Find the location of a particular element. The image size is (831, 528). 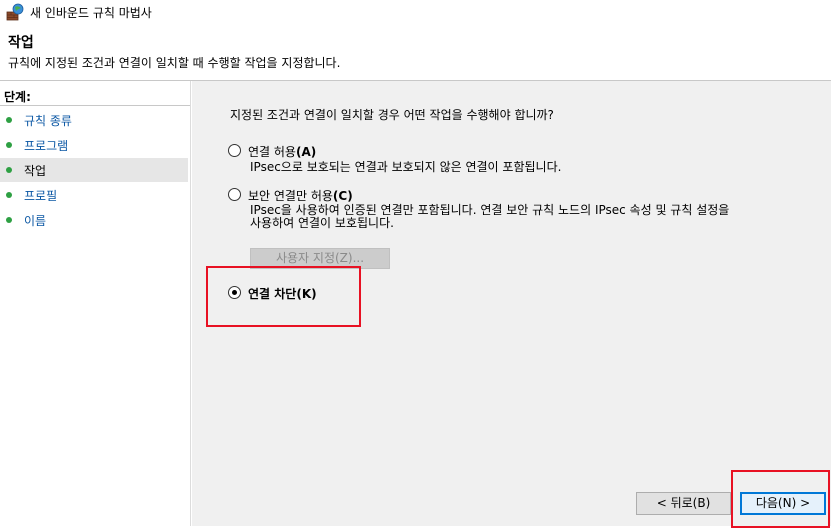

step-label: 작업 is located at coordinates (35, 171).